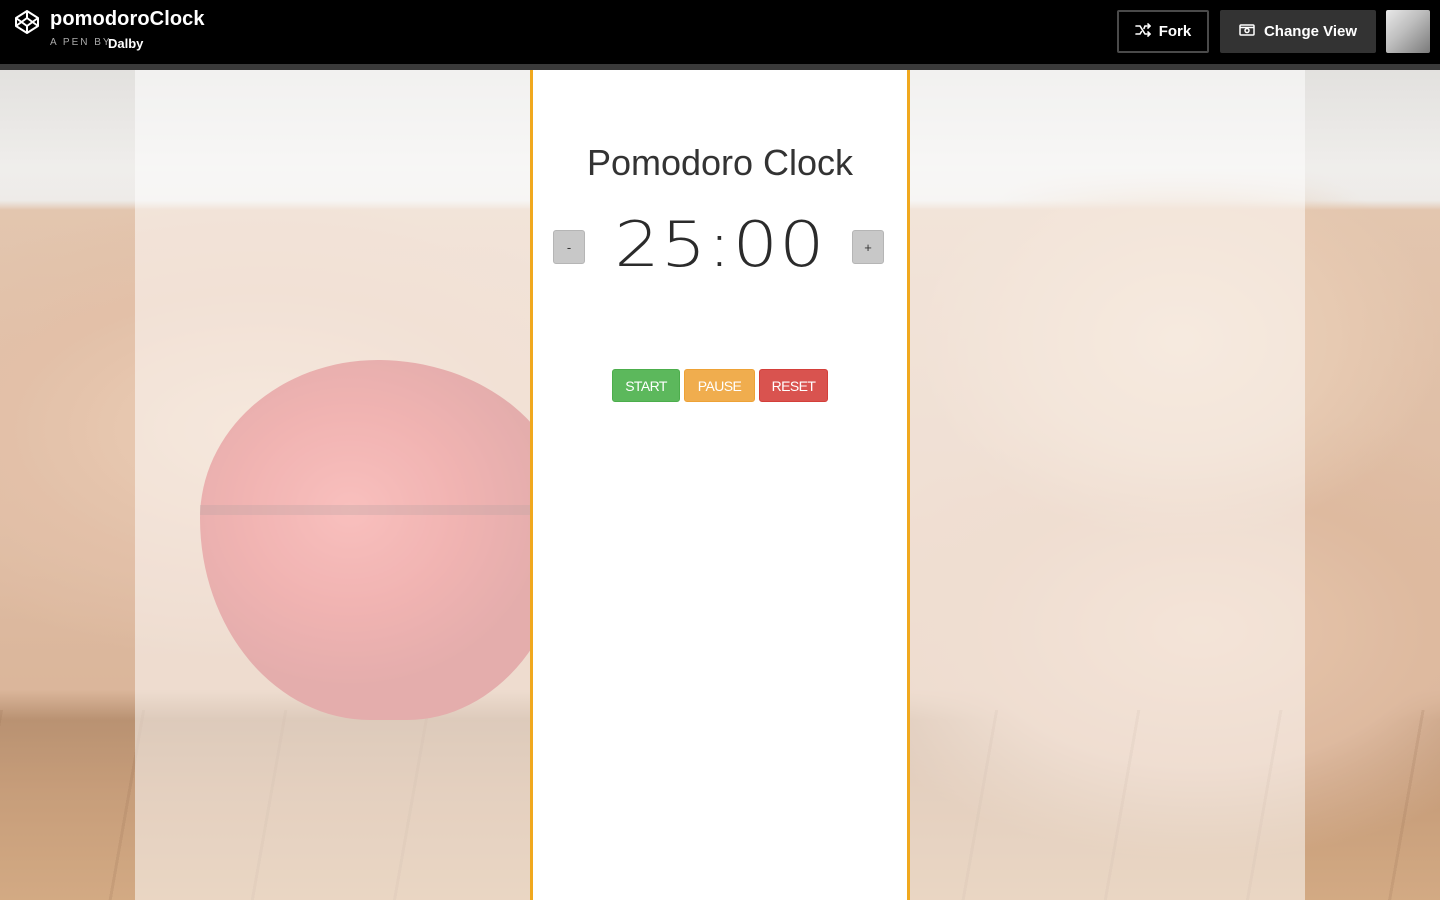 Image resolution: width=1440 pixels, height=900 pixels. I want to click on increase-time-button: +, so click(868, 247).